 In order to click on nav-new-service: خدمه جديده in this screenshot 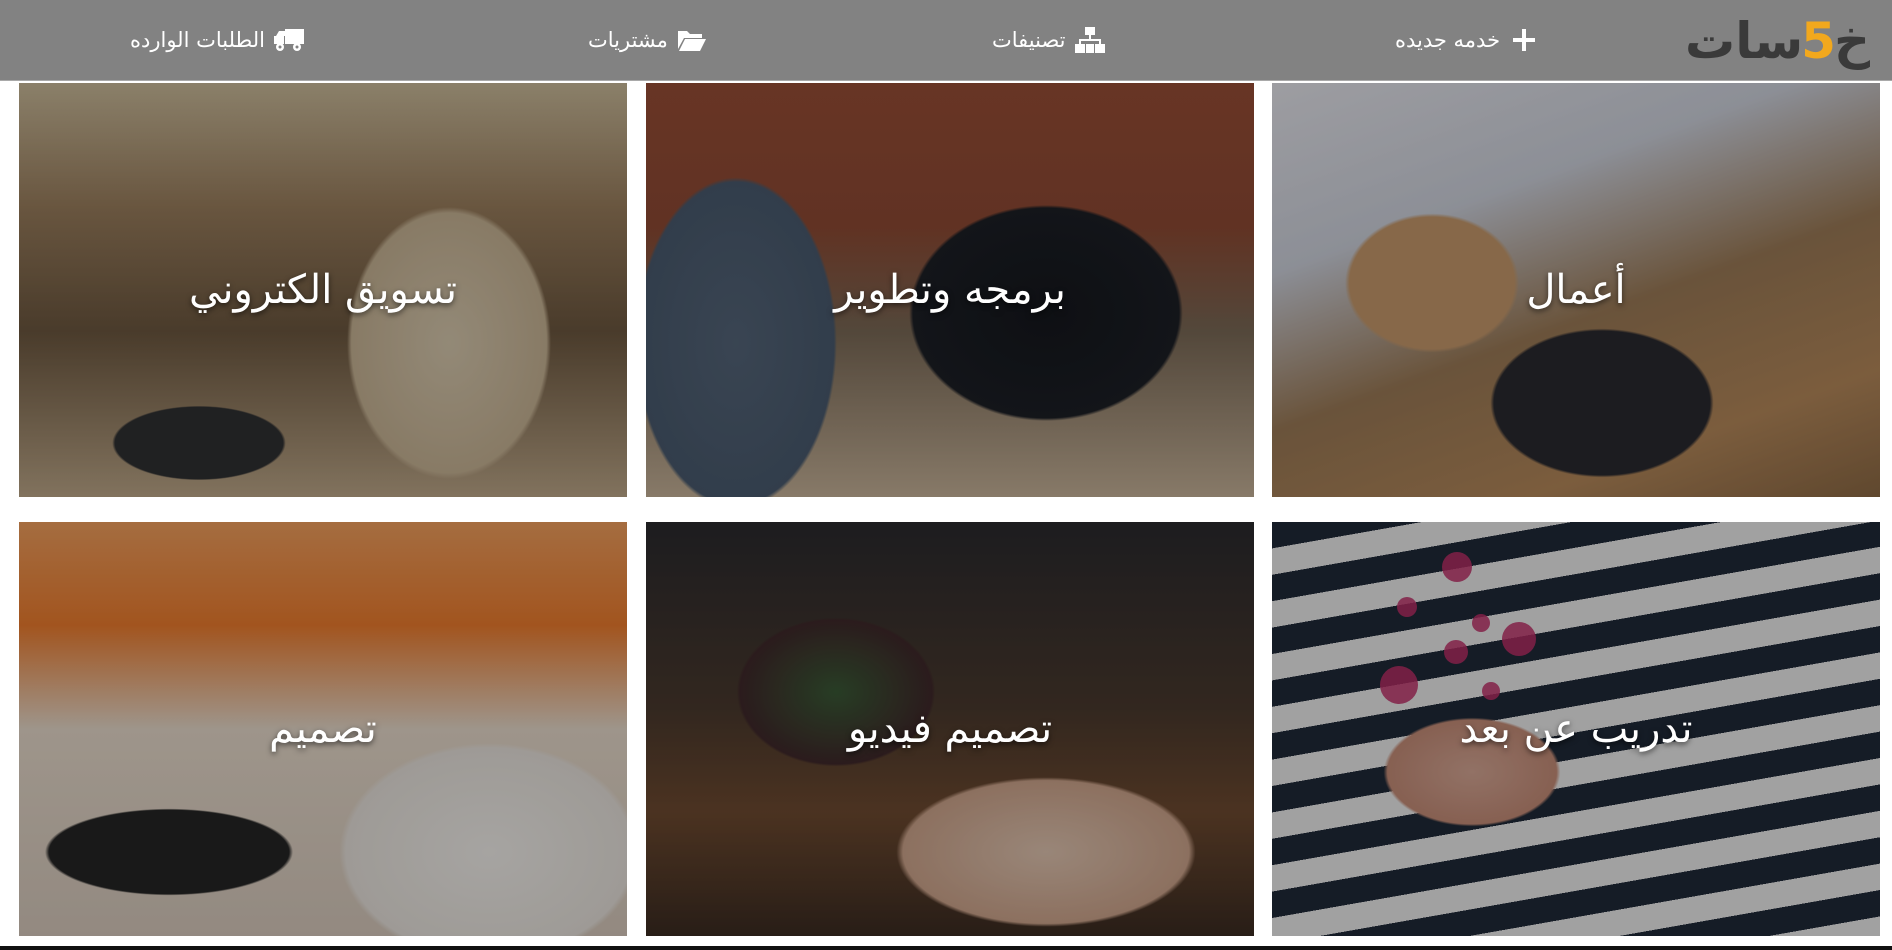, I will do `click(1467, 40)`.